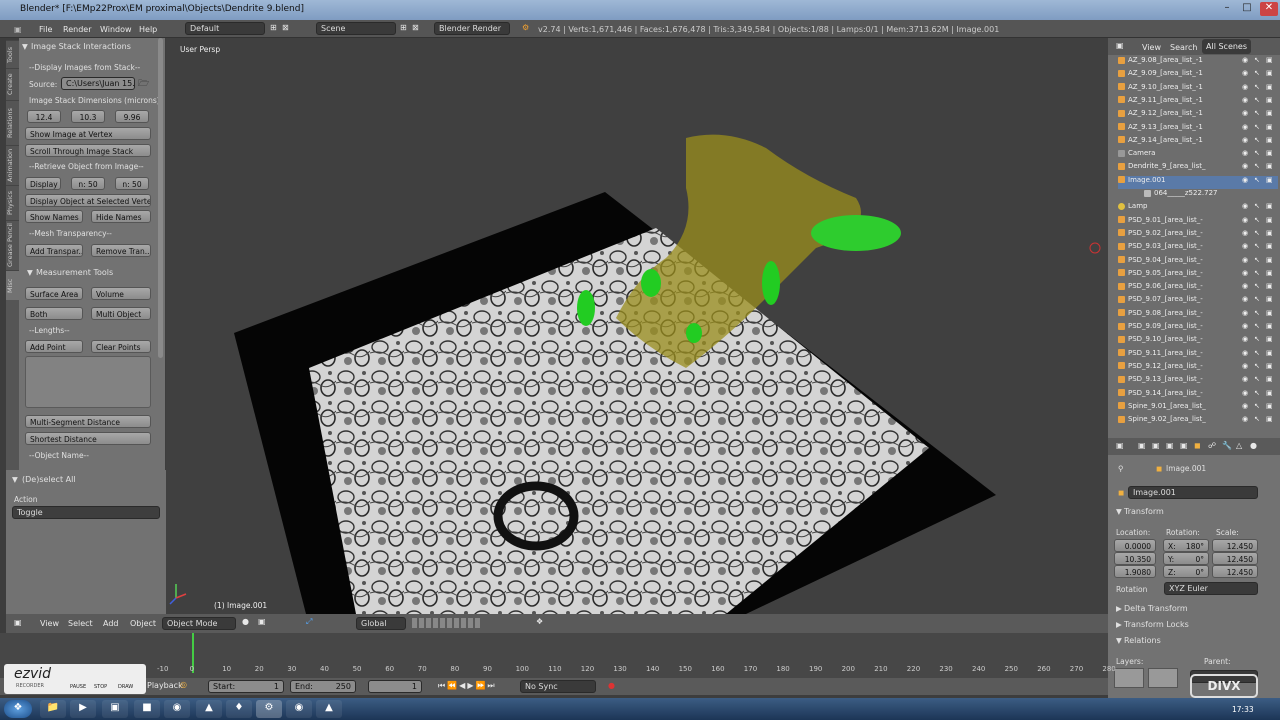 Image resolution: width=1280 pixels, height=720 pixels. What do you see at coordinates (86, 512) in the screenshot?
I see `action-select: Toggle` at bounding box center [86, 512].